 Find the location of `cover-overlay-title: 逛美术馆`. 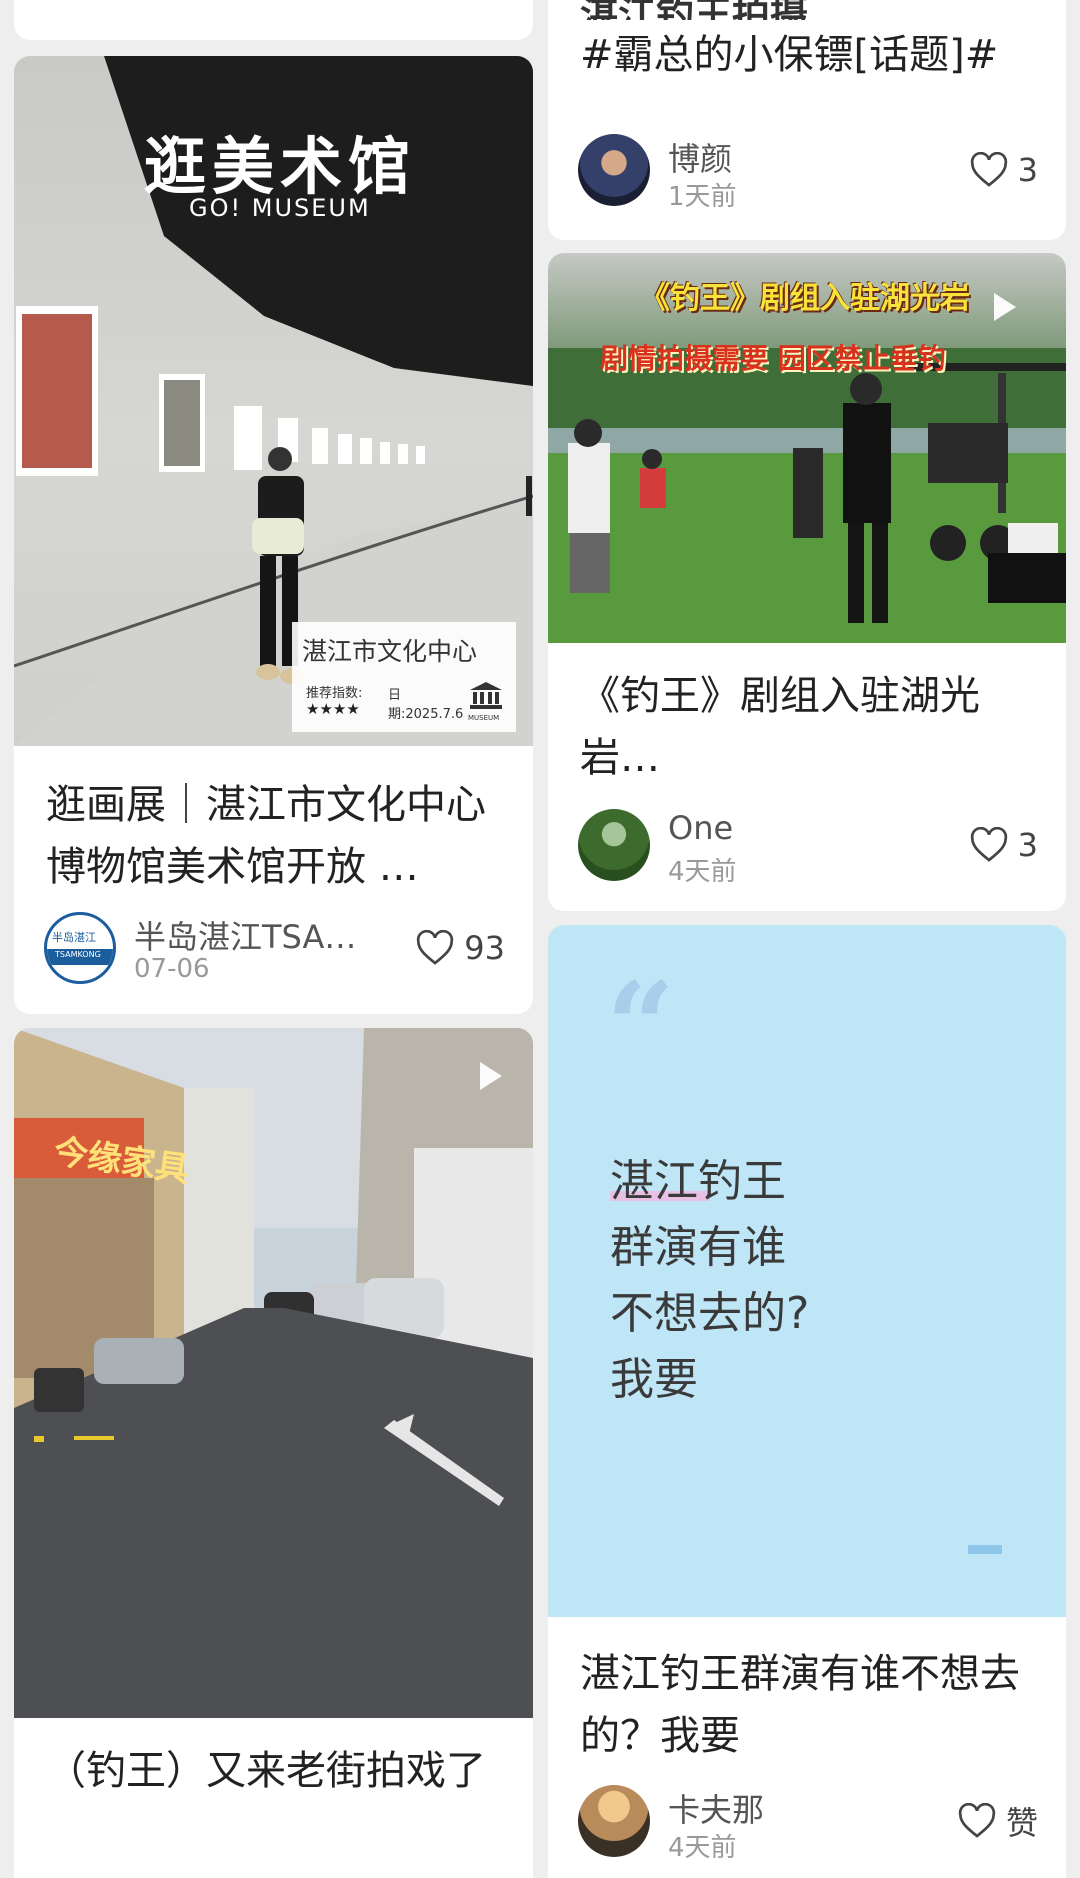

cover-overlay-title: 逛美术馆 is located at coordinates (280, 166).